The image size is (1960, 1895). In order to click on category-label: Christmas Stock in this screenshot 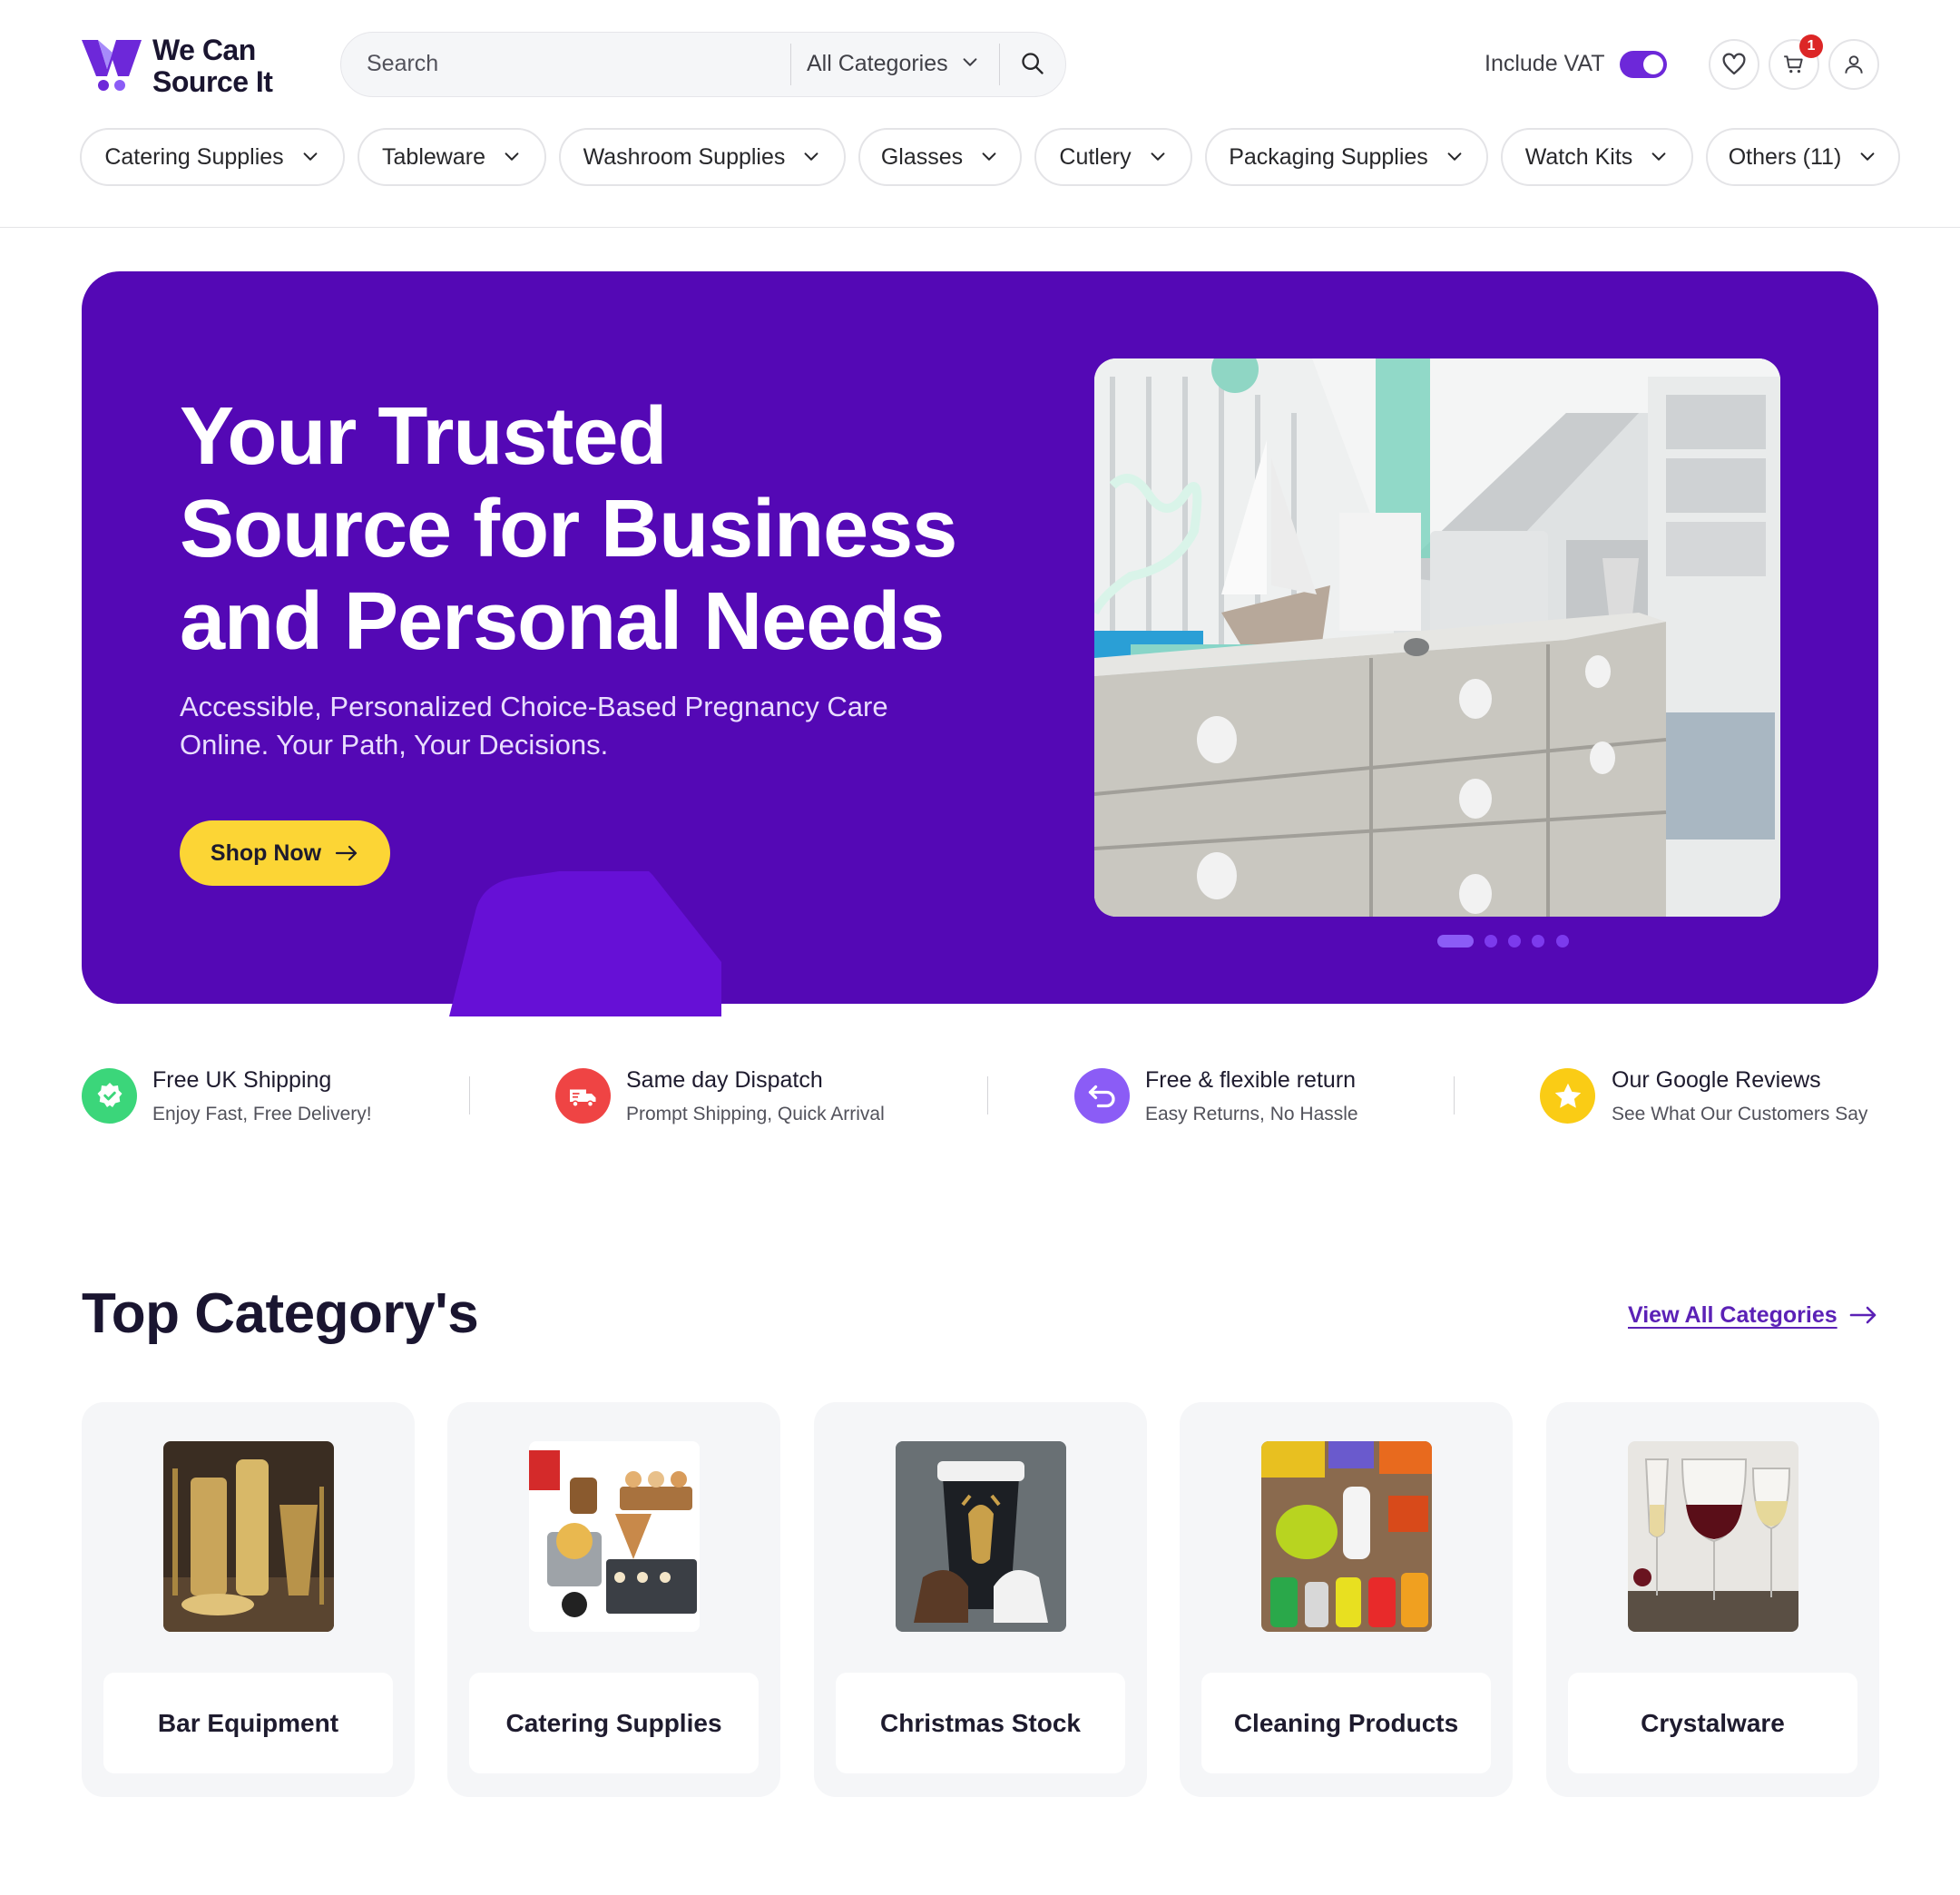, I will do `click(980, 1723)`.